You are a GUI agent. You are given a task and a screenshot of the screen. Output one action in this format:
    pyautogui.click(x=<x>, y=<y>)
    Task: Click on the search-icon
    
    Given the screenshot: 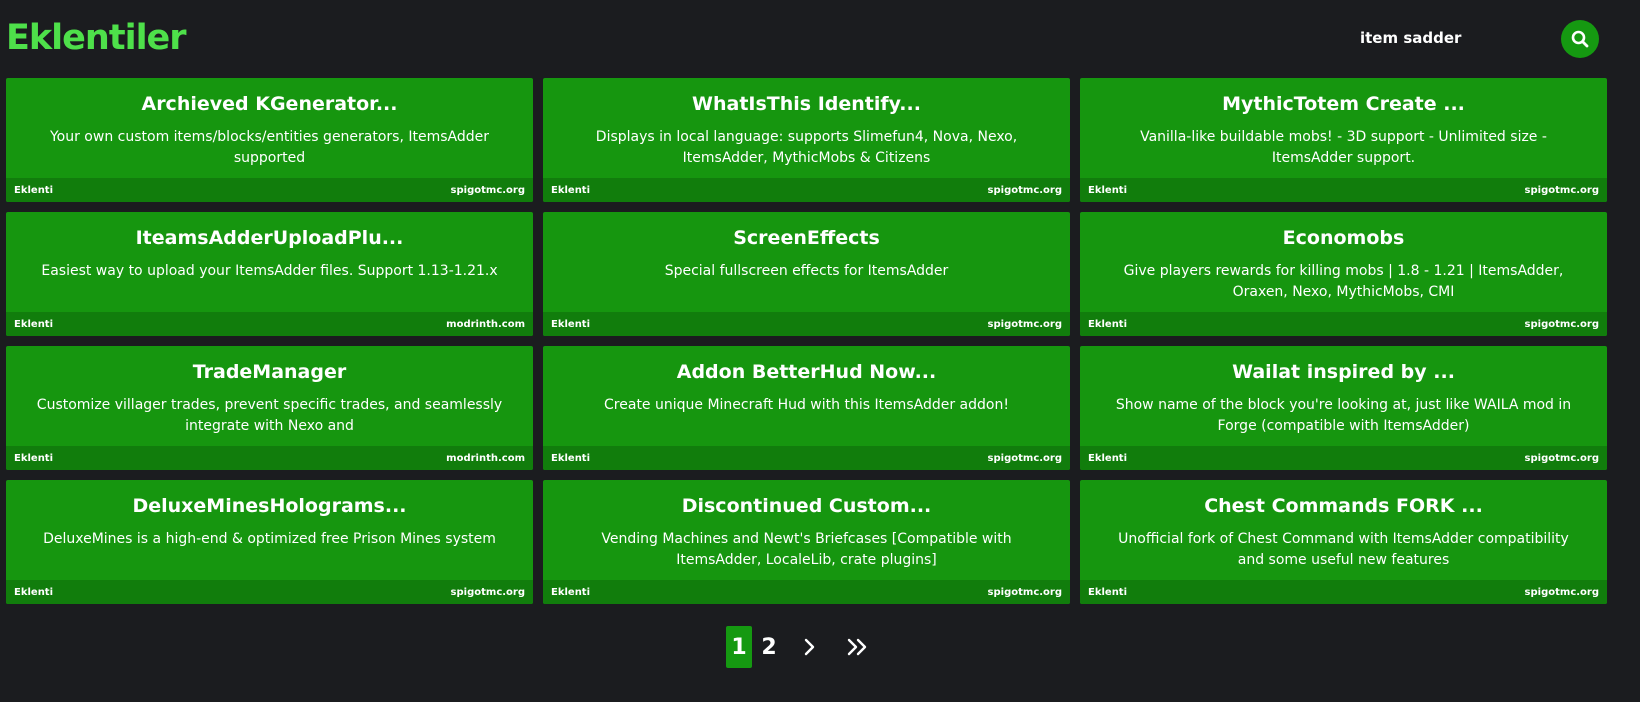 What is the action you would take?
    pyautogui.click(x=1580, y=39)
    